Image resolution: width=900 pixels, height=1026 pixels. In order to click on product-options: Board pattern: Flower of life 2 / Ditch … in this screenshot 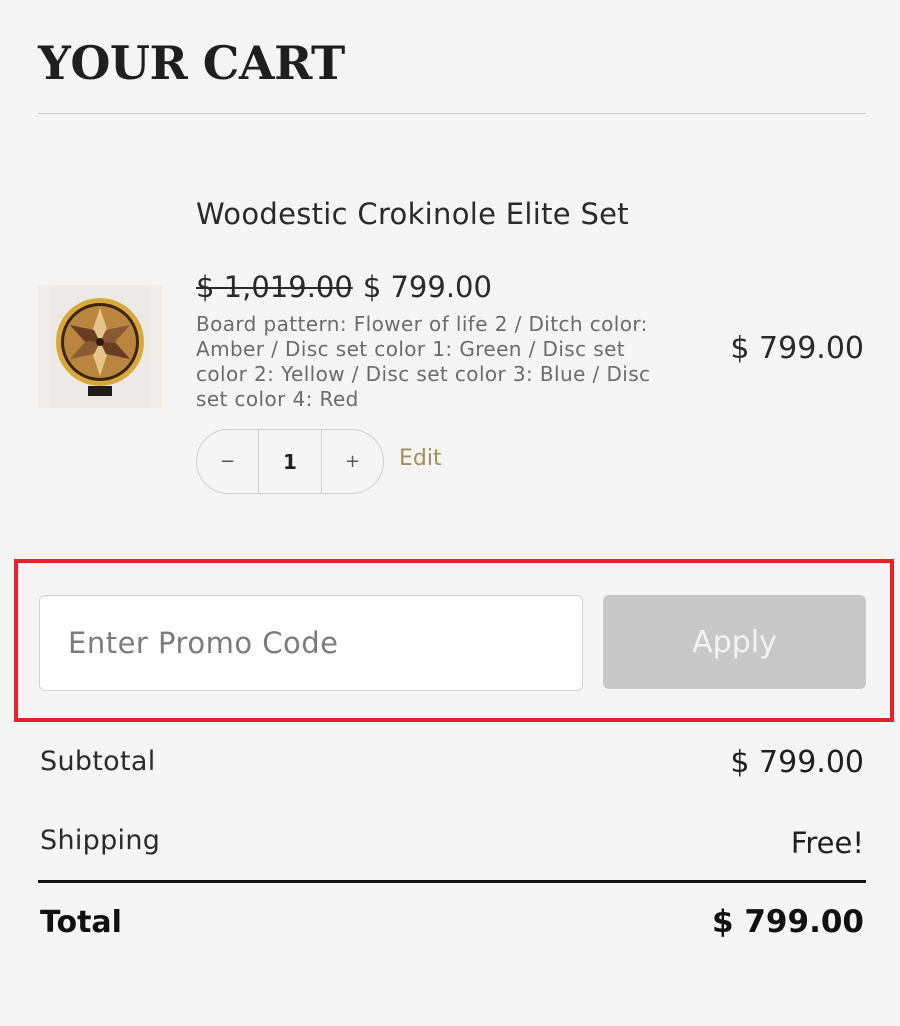, I will do `click(423, 361)`.